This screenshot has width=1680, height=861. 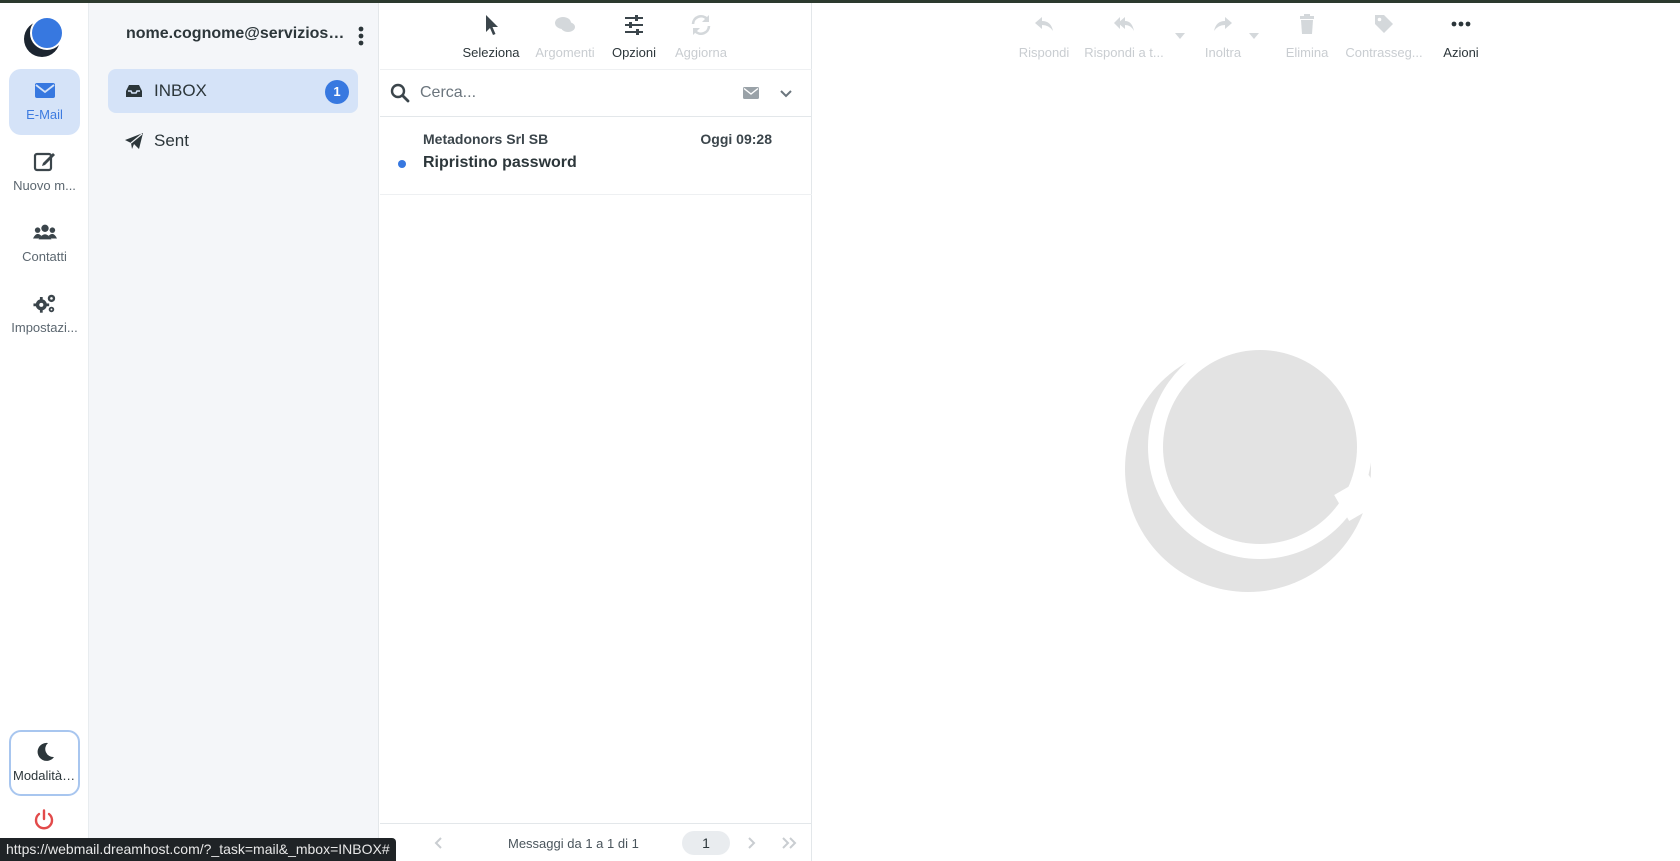 What do you see at coordinates (634, 25) in the screenshot?
I see `sliders-icon` at bounding box center [634, 25].